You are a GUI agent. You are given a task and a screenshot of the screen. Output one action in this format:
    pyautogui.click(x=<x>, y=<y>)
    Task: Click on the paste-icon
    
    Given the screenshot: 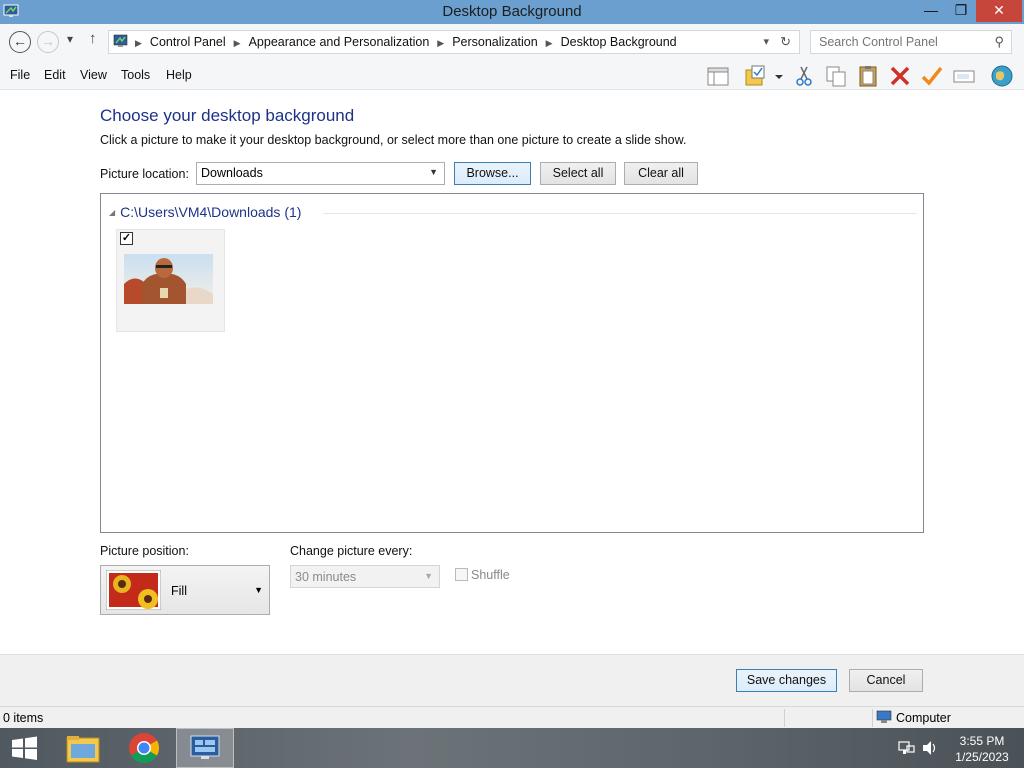 What is the action you would take?
    pyautogui.click(x=868, y=76)
    